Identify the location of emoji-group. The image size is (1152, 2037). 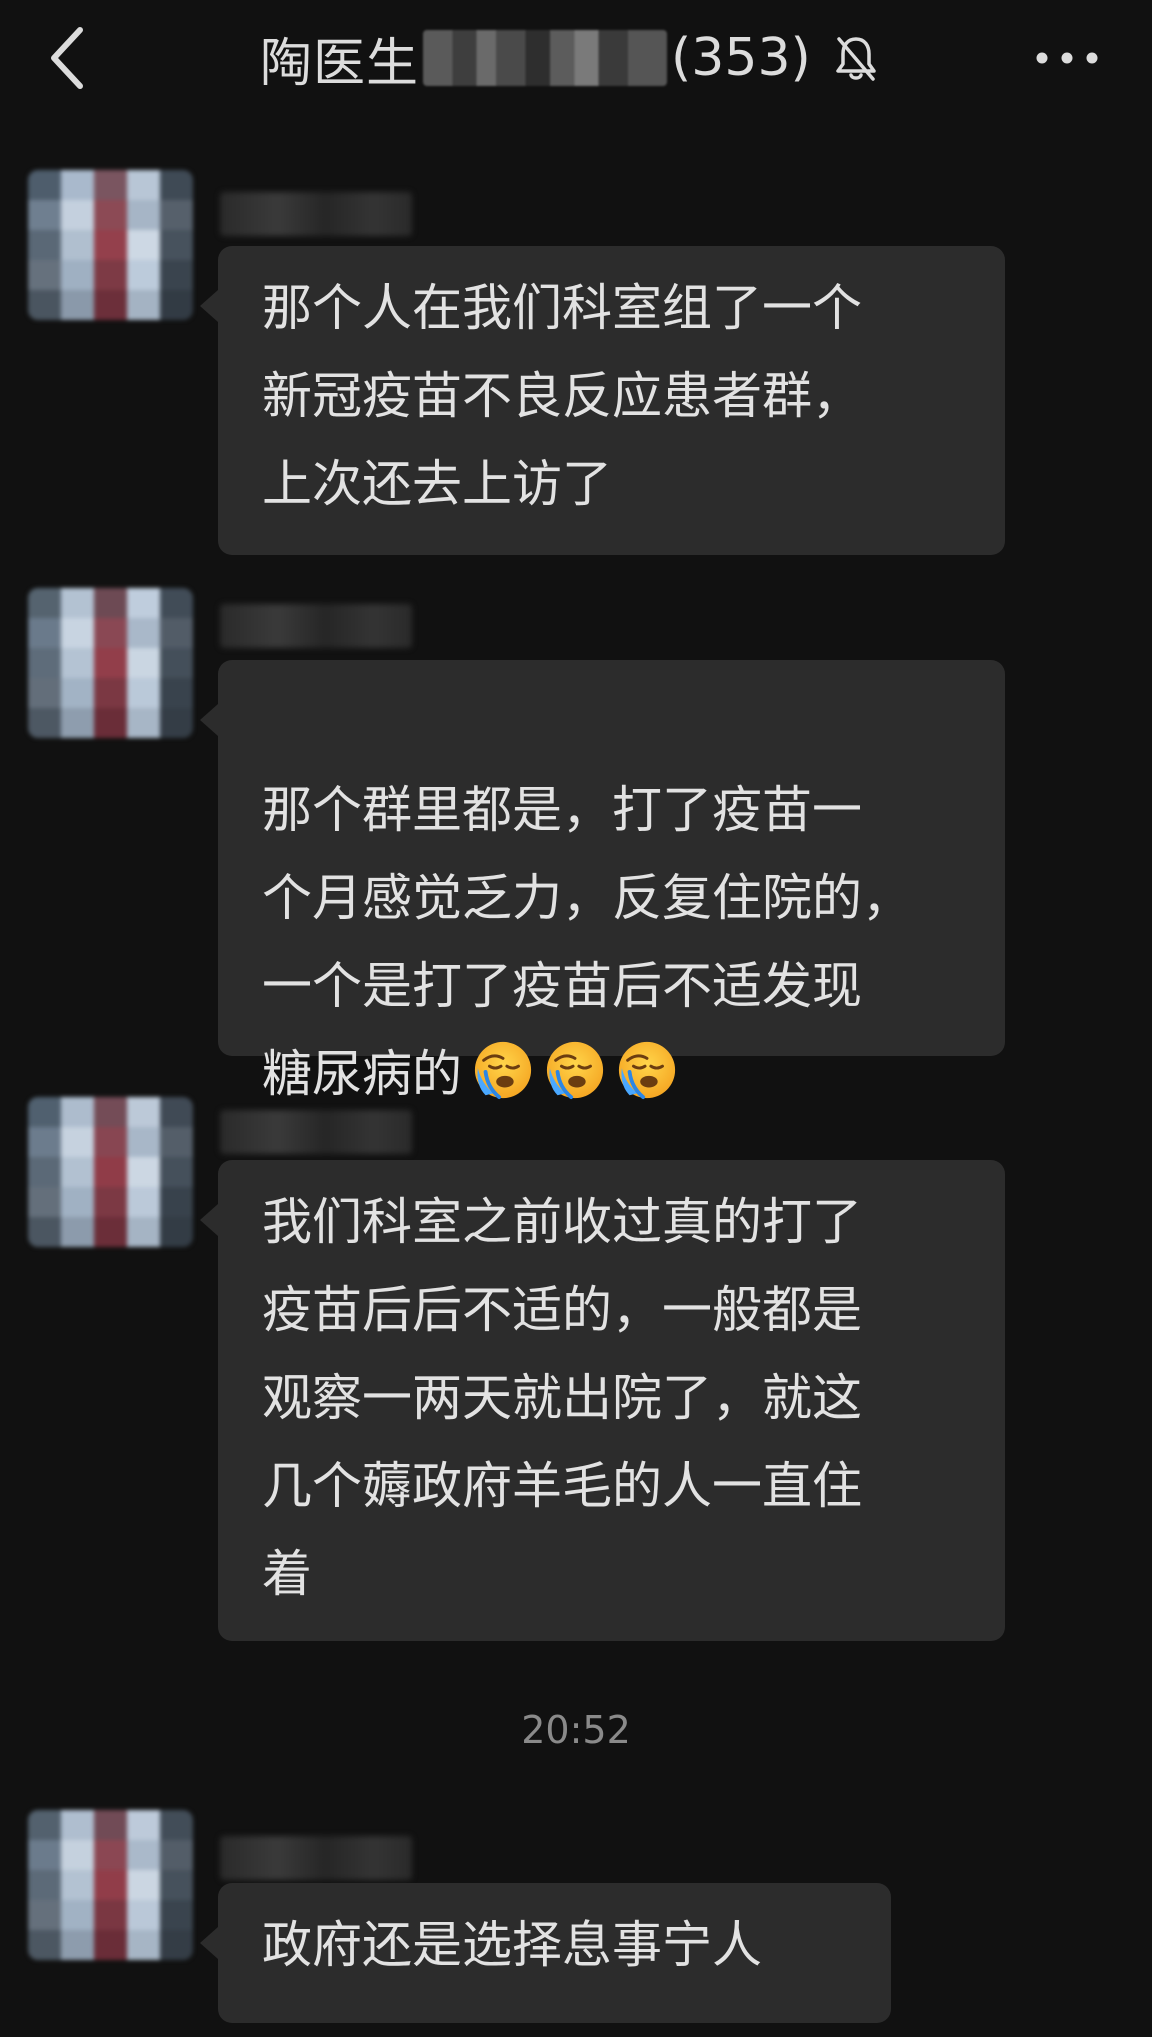
(570, 1072).